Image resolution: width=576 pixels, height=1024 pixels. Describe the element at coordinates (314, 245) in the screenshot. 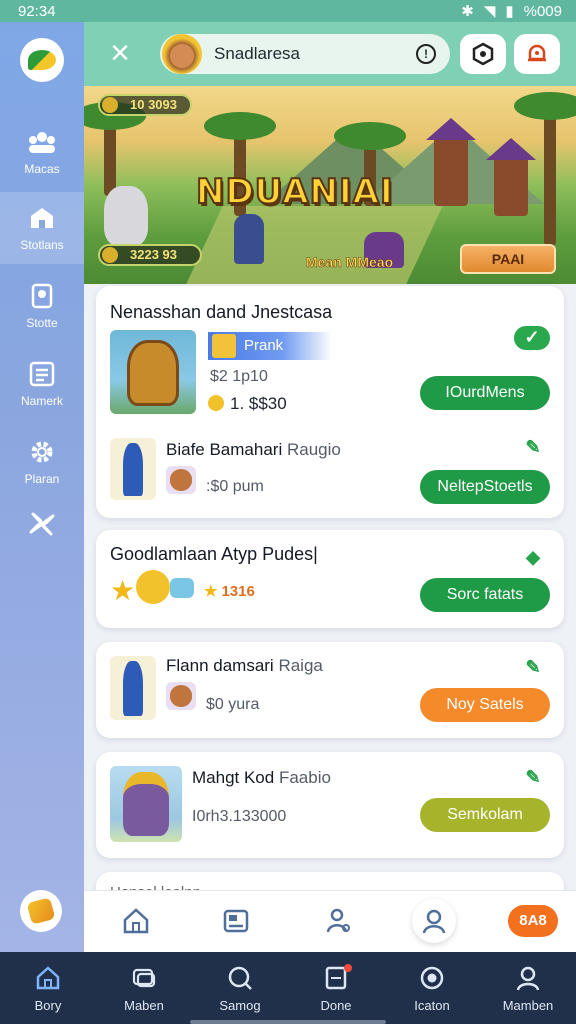

I see `field-scenery` at that location.